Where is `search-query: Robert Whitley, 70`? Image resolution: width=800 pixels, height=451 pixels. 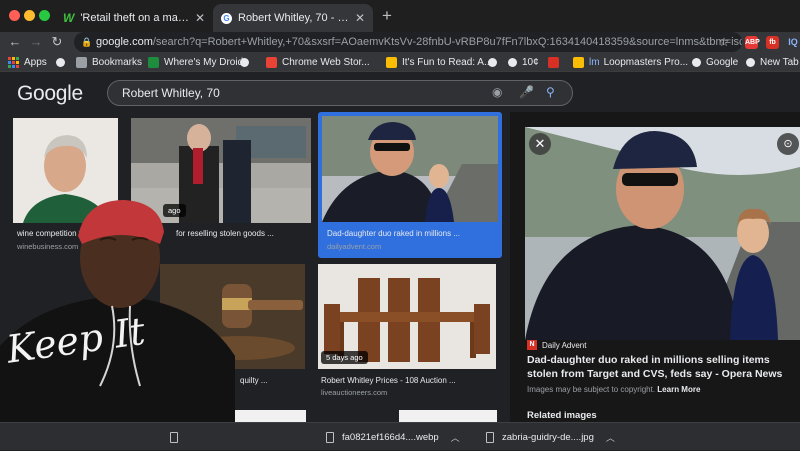
search-query: Robert Whitley, 70 is located at coordinates (171, 93).